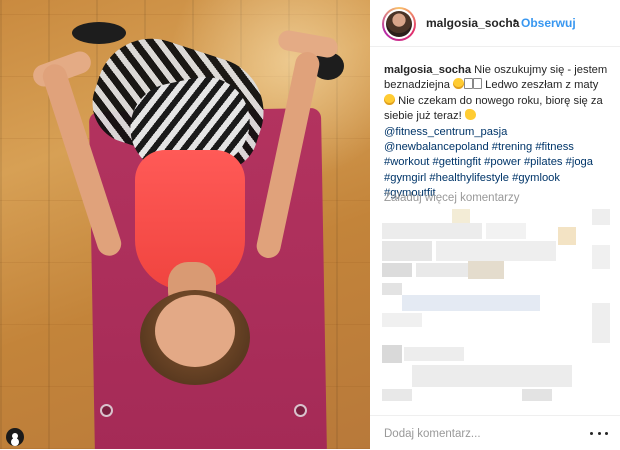 The image size is (620, 450). What do you see at coordinates (554, 147) in the screenshot?
I see `hashtag-link: #fitness` at bounding box center [554, 147].